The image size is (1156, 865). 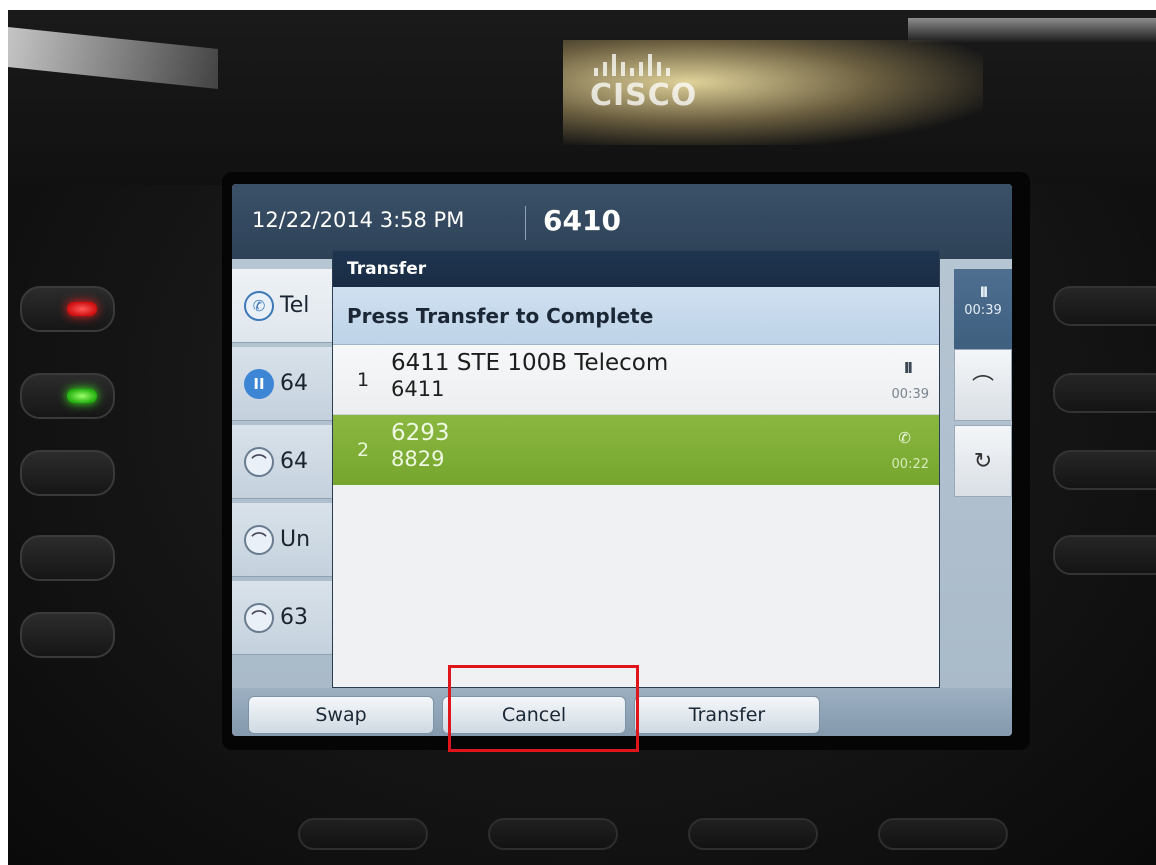 I want to click on call-list-item-1: 1 6411 STE 100B Telecom 6411 II 00:39, so click(x=636, y=380).